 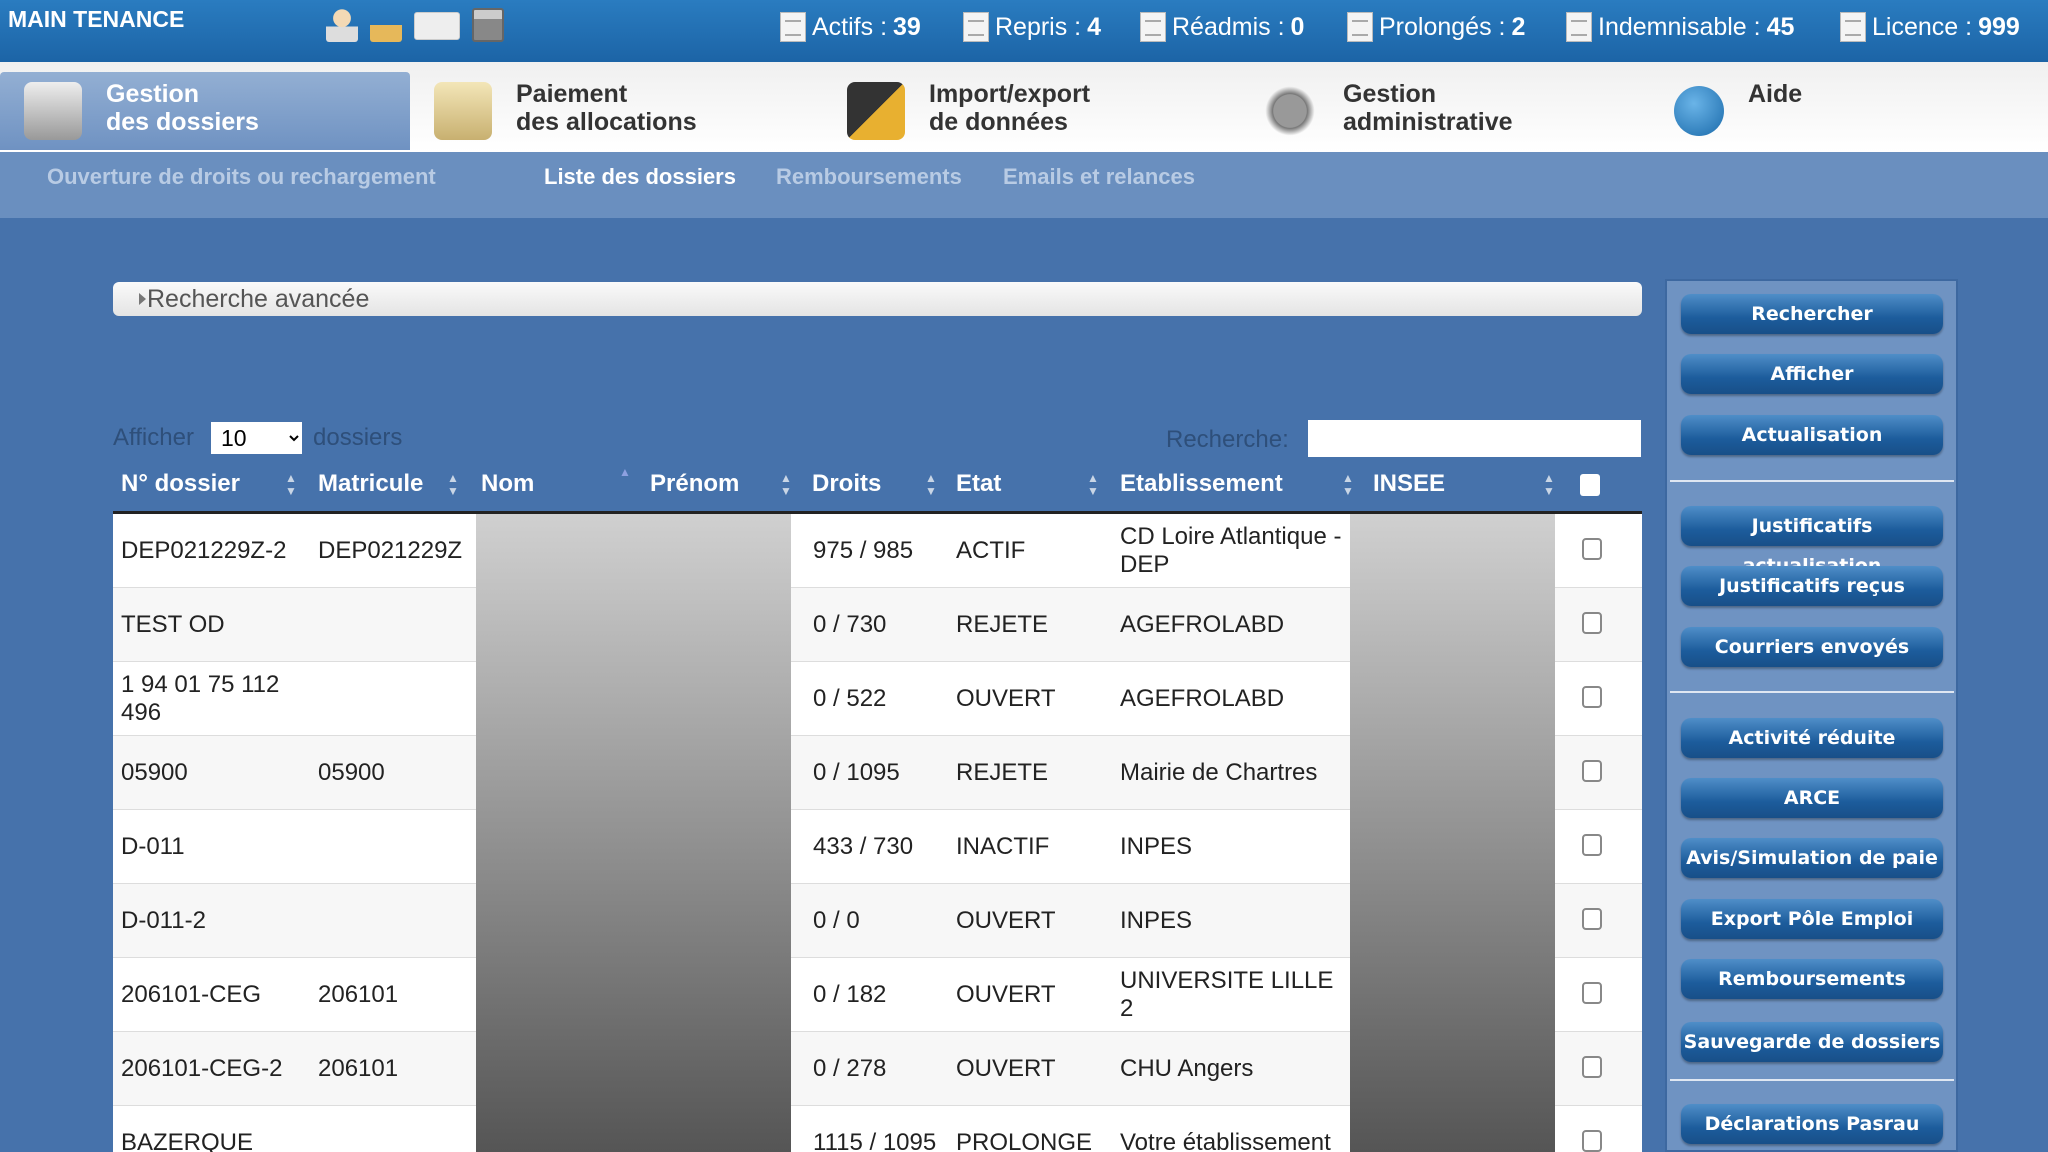 What do you see at coordinates (1099, 177) in the screenshot?
I see `subnav-item-3: Emails et relances` at bounding box center [1099, 177].